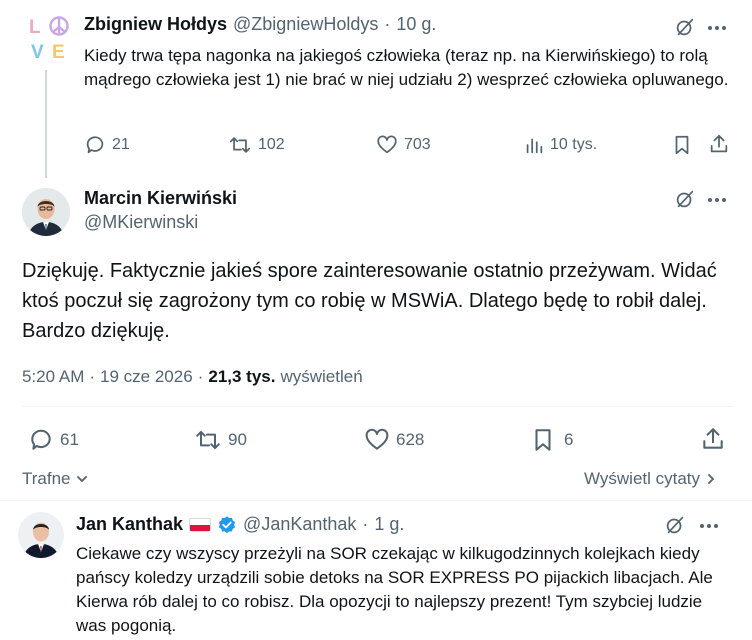  What do you see at coordinates (299, 524) in the screenshot?
I see `author-handle: @JanKanthak` at bounding box center [299, 524].